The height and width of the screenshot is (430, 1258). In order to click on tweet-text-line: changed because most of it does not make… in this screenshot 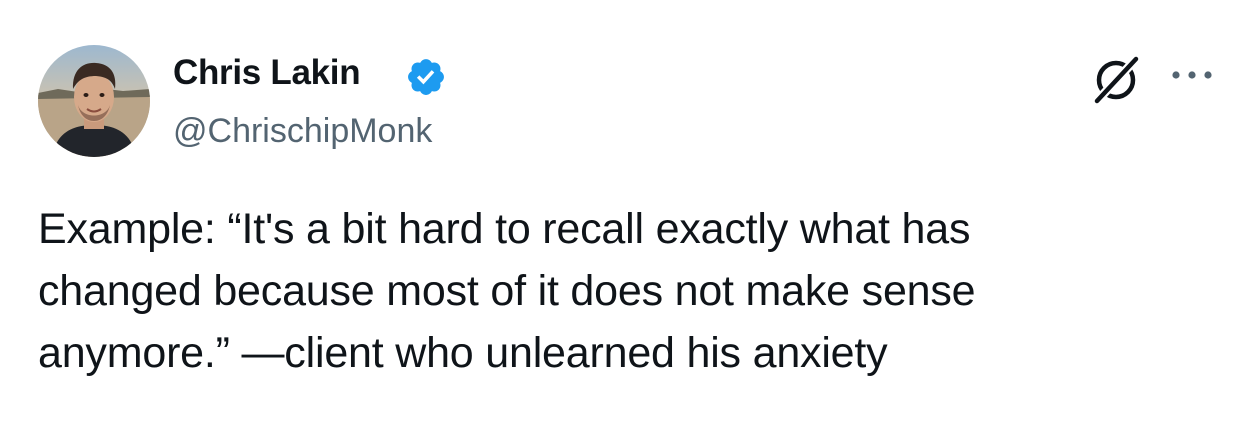, I will do `click(507, 291)`.